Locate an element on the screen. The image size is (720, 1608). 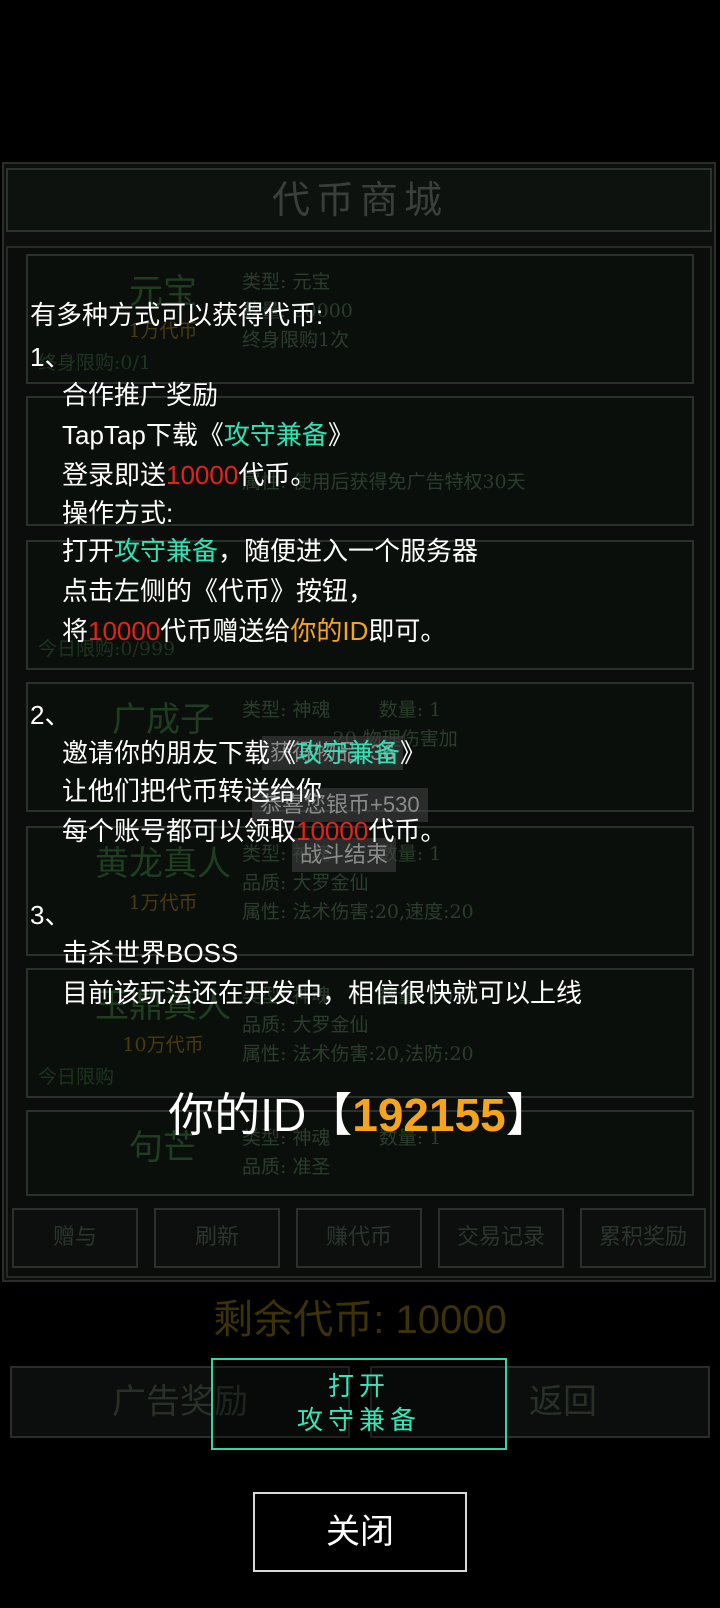
method-1-step-open: 打开攻守兼备，随便进入一个服务器 is located at coordinates (270, 551).